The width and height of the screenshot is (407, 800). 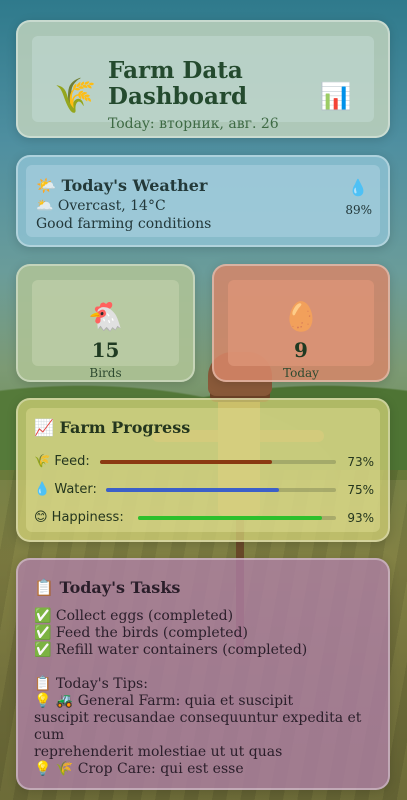 I want to click on progress-row-water: 💧 Water: 75%, so click(x=204, y=490).